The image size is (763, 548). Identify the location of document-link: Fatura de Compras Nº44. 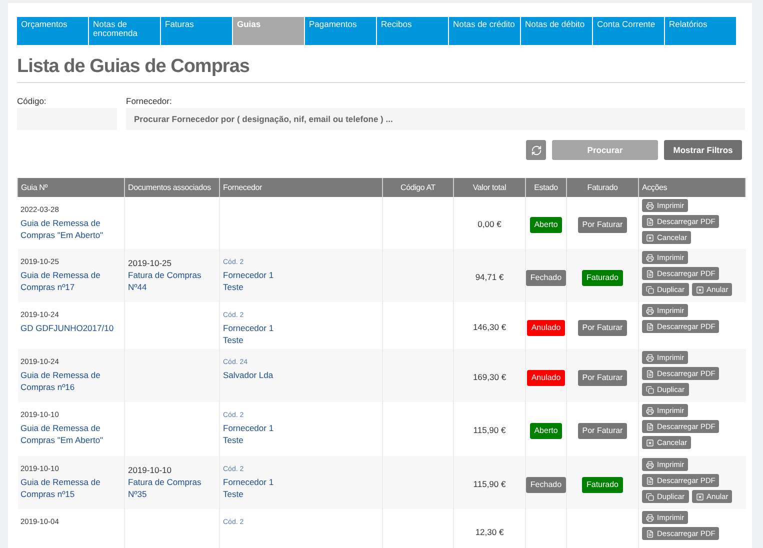
(172, 281).